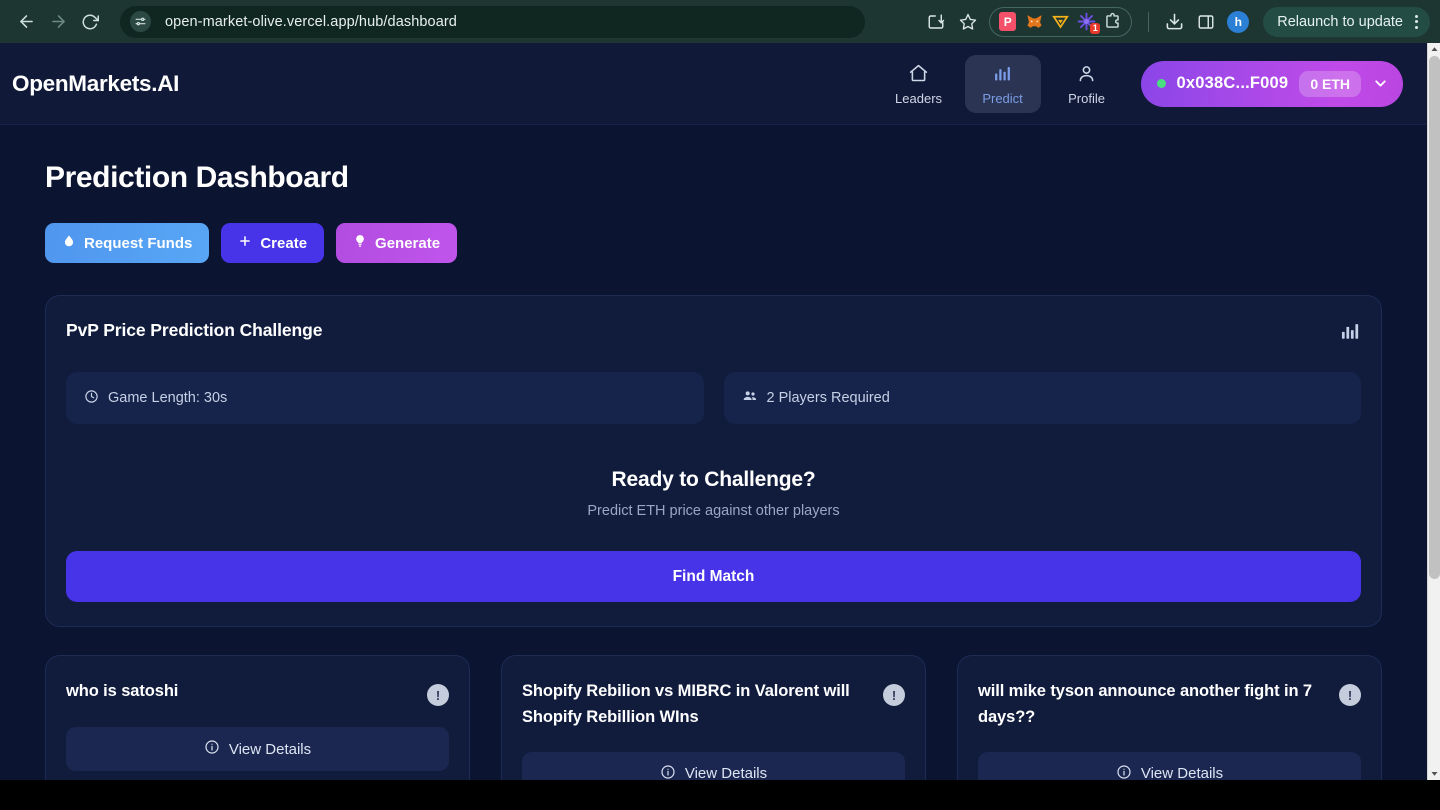 The height and width of the screenshot is (810, 1440). I want to click on side-panel-icon, so click(1206, 22).